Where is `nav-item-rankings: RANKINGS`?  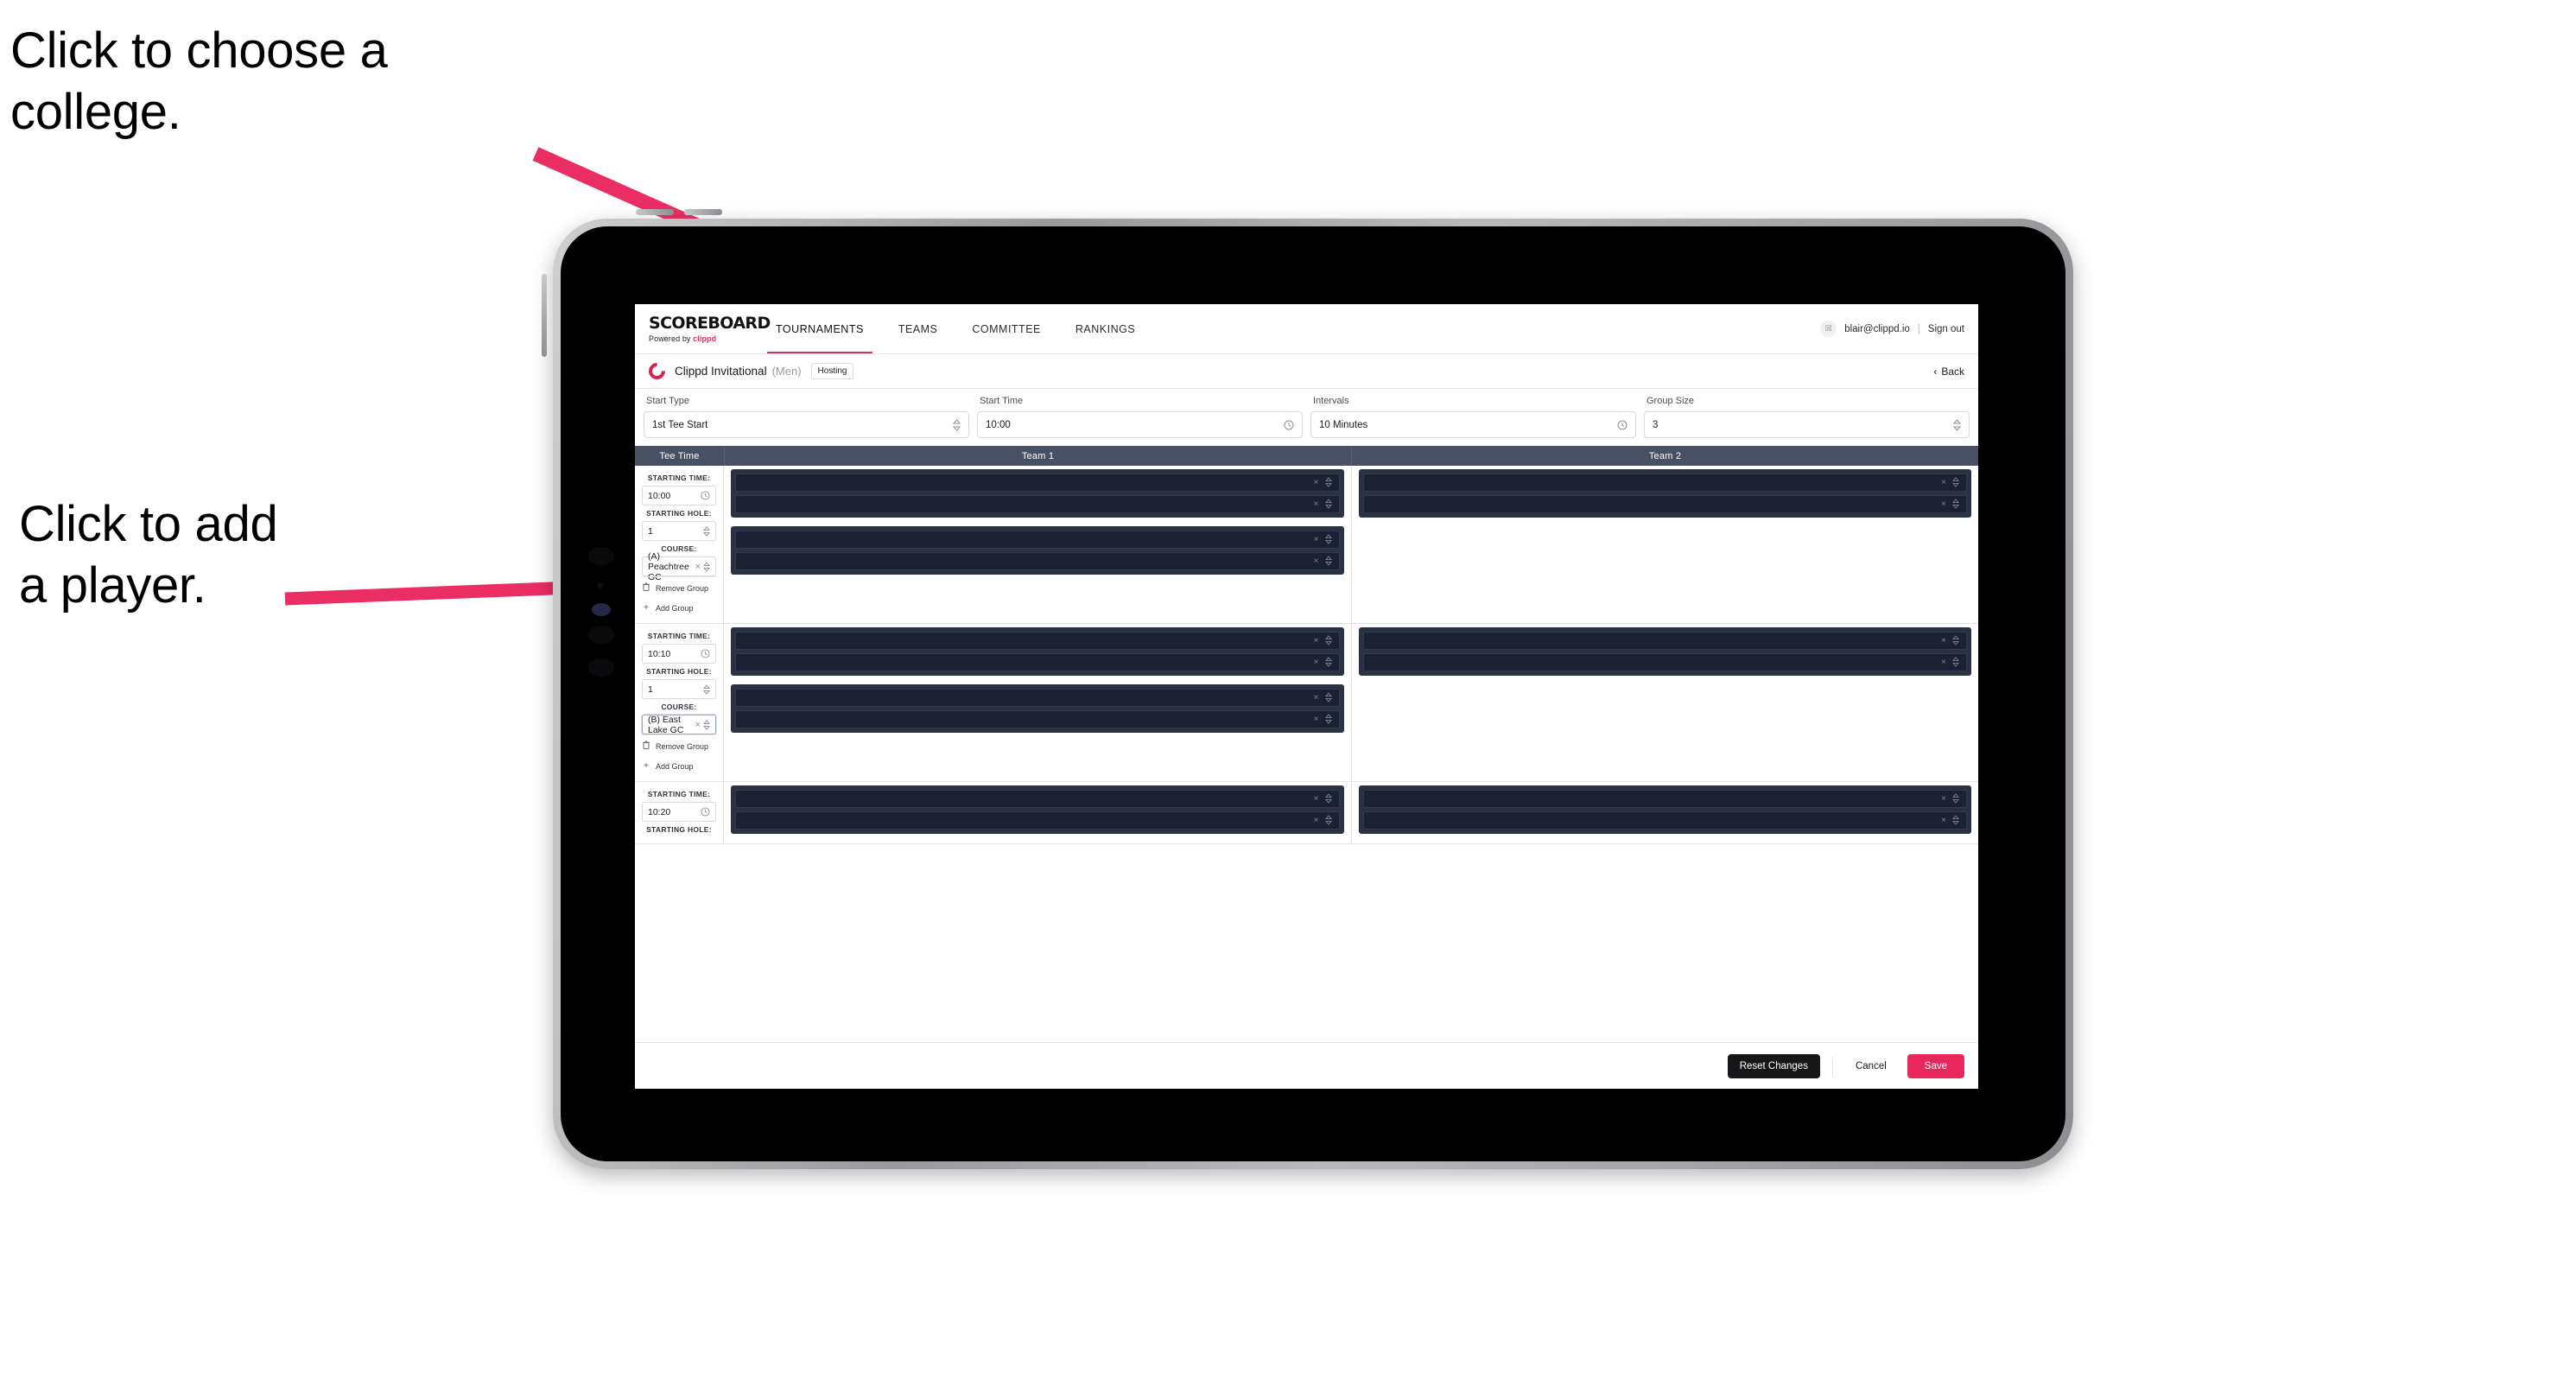
nav-item-rankings: RANKINGS is located at coordinates (1105, 328).